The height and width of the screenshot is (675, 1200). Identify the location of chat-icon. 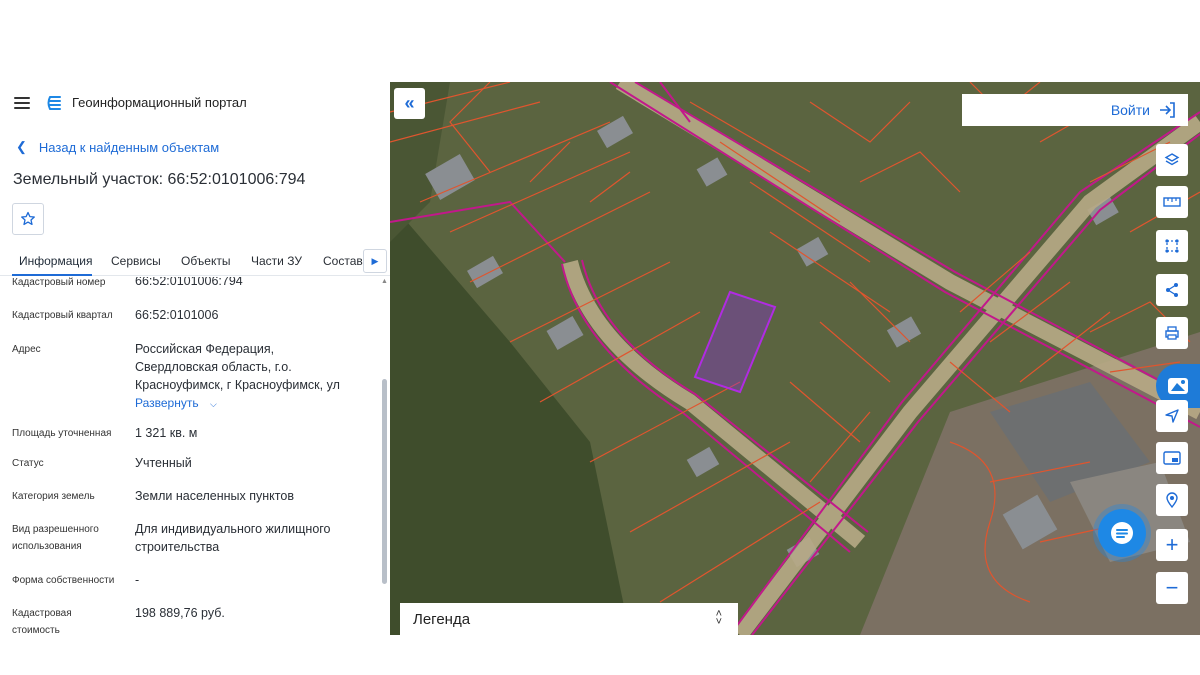
(1122, 533).